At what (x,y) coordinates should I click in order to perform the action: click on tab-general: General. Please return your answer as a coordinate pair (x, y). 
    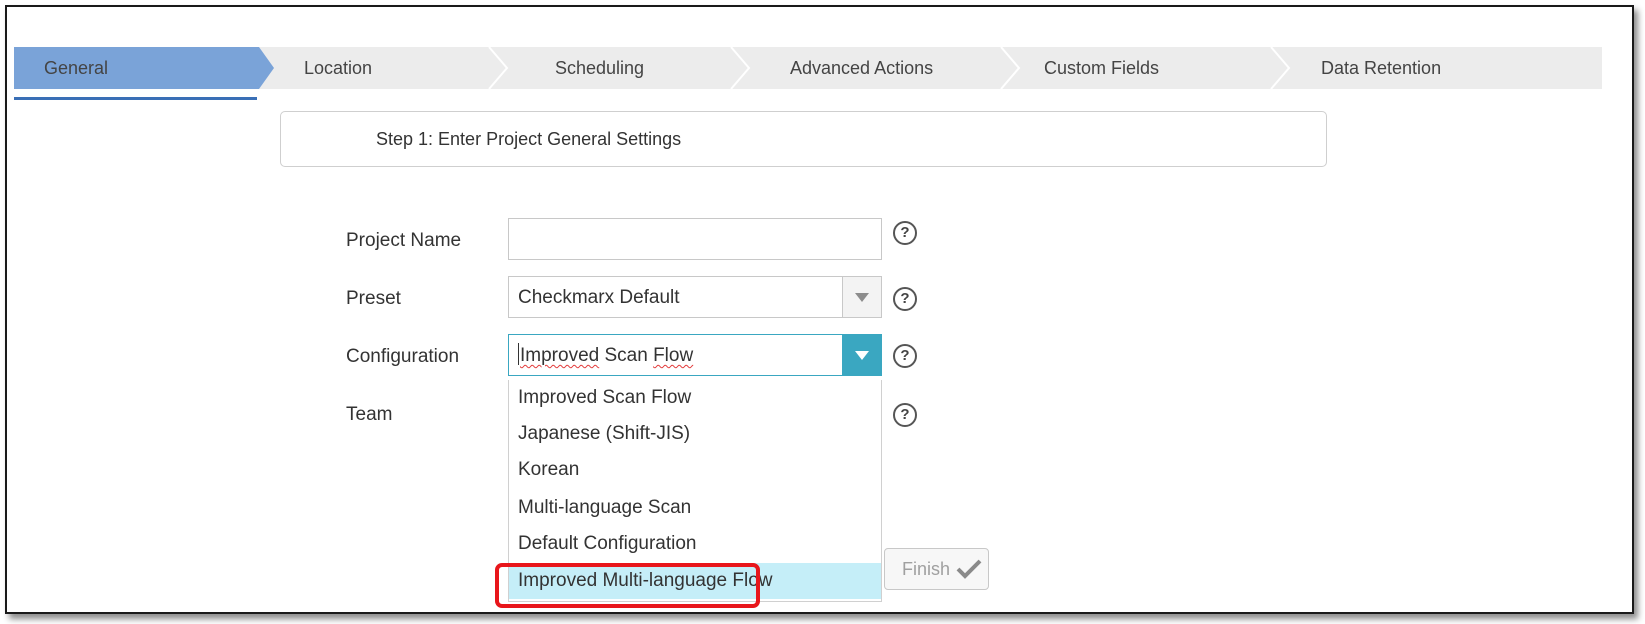
    Looking at the image, I should click on (76, 68).